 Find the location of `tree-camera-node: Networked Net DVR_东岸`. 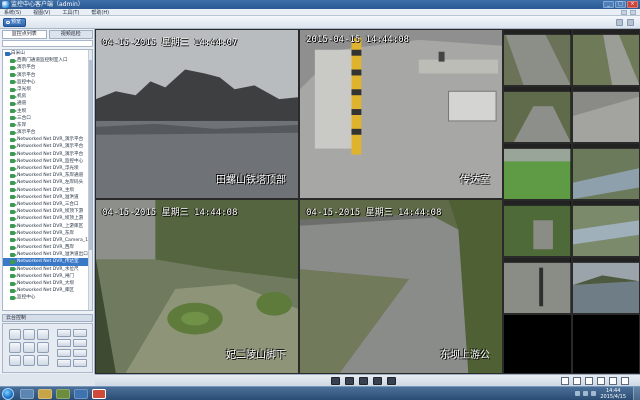

tree-camera-node: Networked Net DVR_东岸 is located at coordinates (47, 233).